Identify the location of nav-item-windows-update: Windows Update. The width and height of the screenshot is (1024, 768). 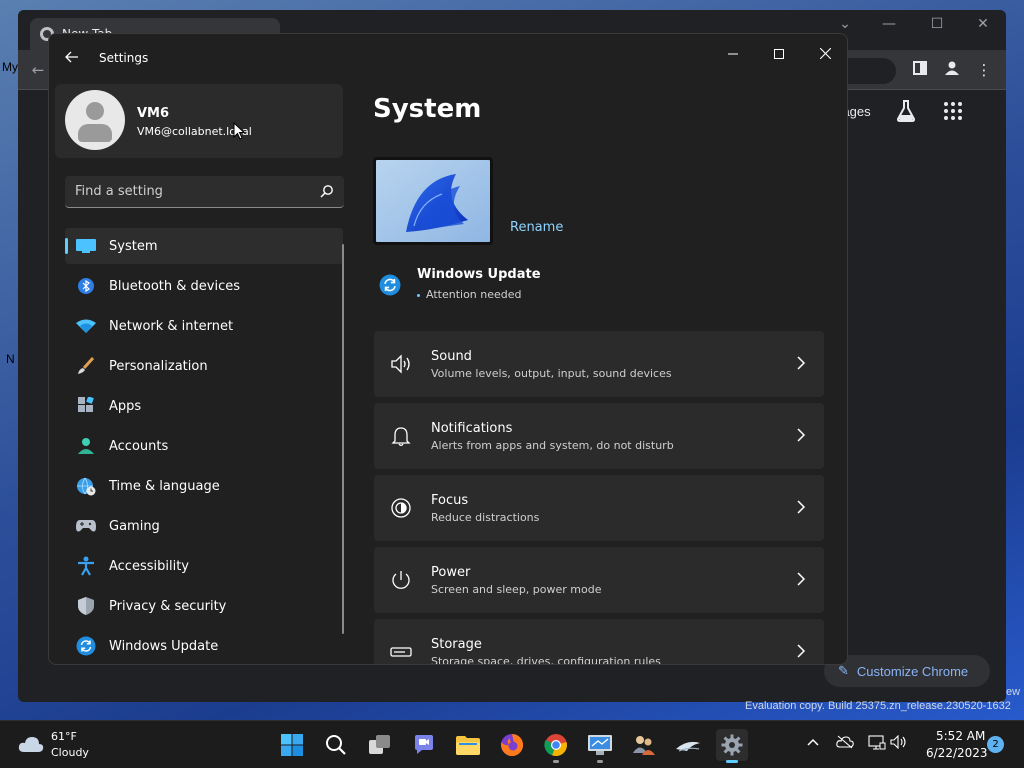
(204, 646).